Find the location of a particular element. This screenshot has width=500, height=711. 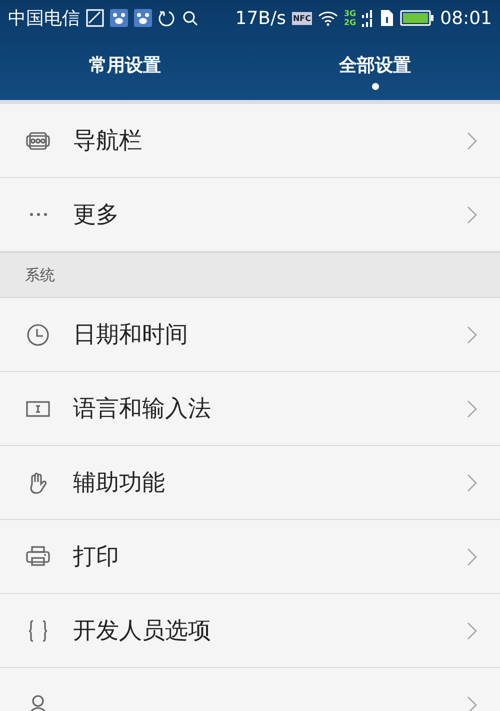

settings-tab: 常用设置 is located at coordinates (125, 68).